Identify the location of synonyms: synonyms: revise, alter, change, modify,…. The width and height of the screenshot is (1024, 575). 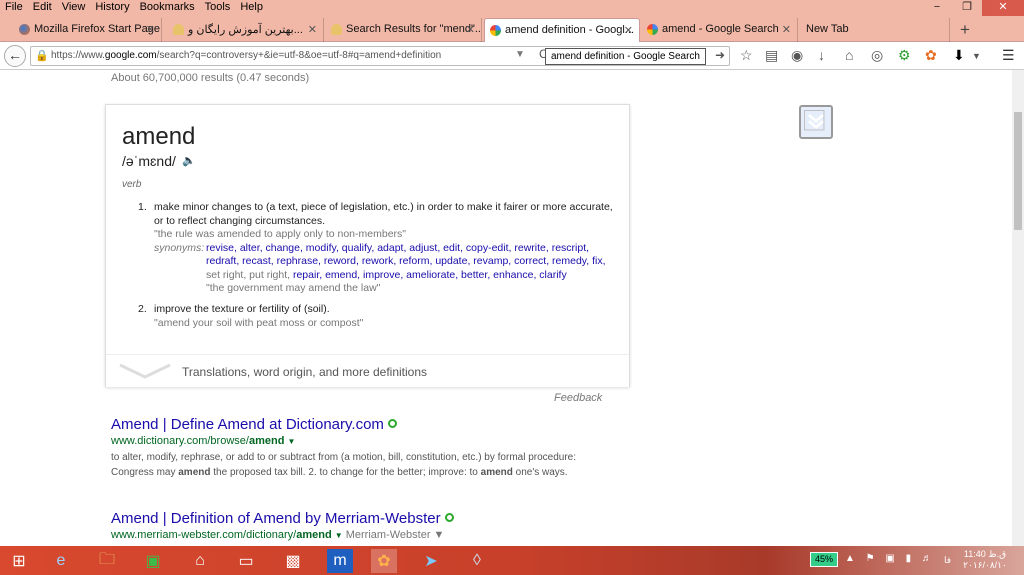
(384, 269).